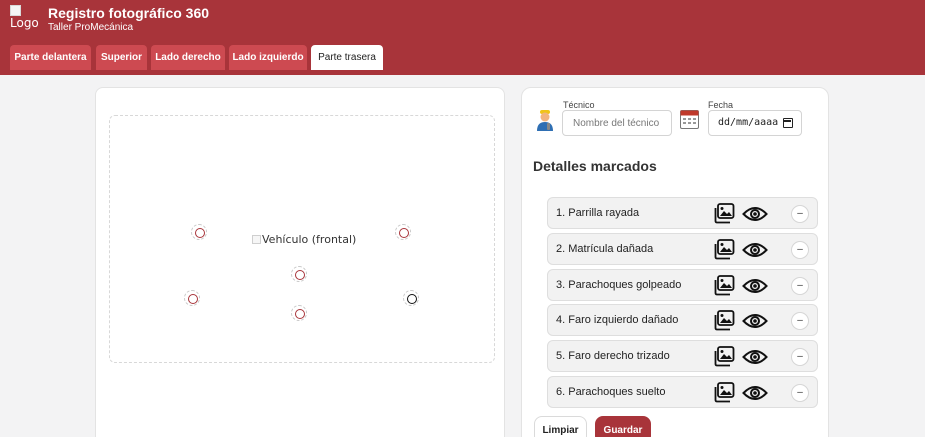 The height and width of the screenshot is (437, 925). I want to click on date-value: dd/mm/aaaa, so click(748, 122).